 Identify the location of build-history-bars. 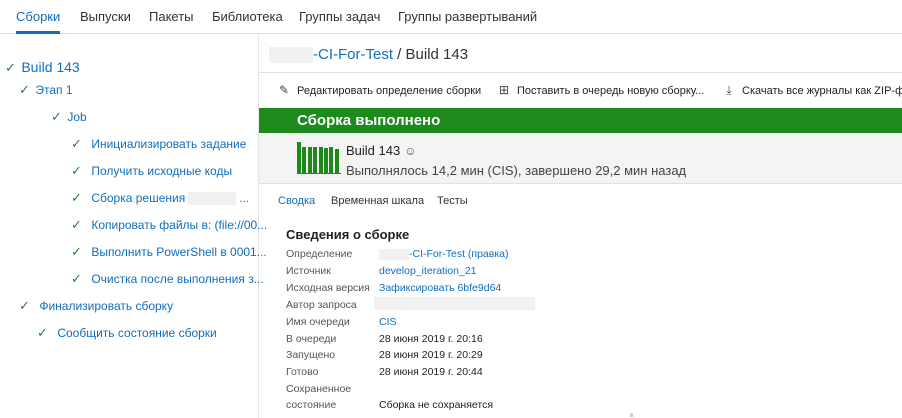
(319, 157).